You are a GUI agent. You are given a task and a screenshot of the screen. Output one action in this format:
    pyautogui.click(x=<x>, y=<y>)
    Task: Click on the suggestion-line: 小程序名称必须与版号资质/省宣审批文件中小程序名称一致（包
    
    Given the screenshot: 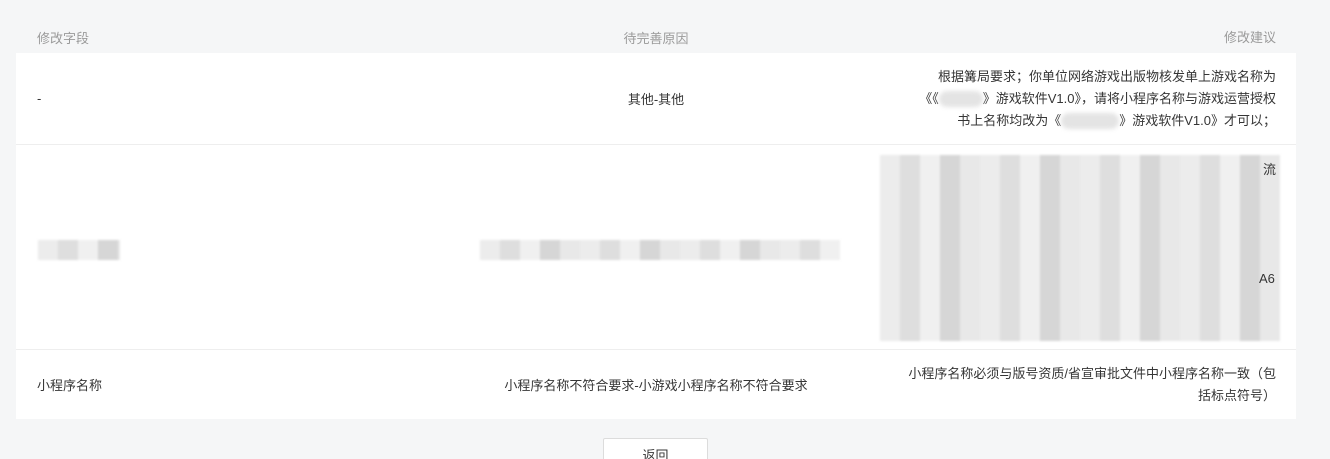 What is the action you would take?
    pyautogui.click(x=1092, y=373)
    